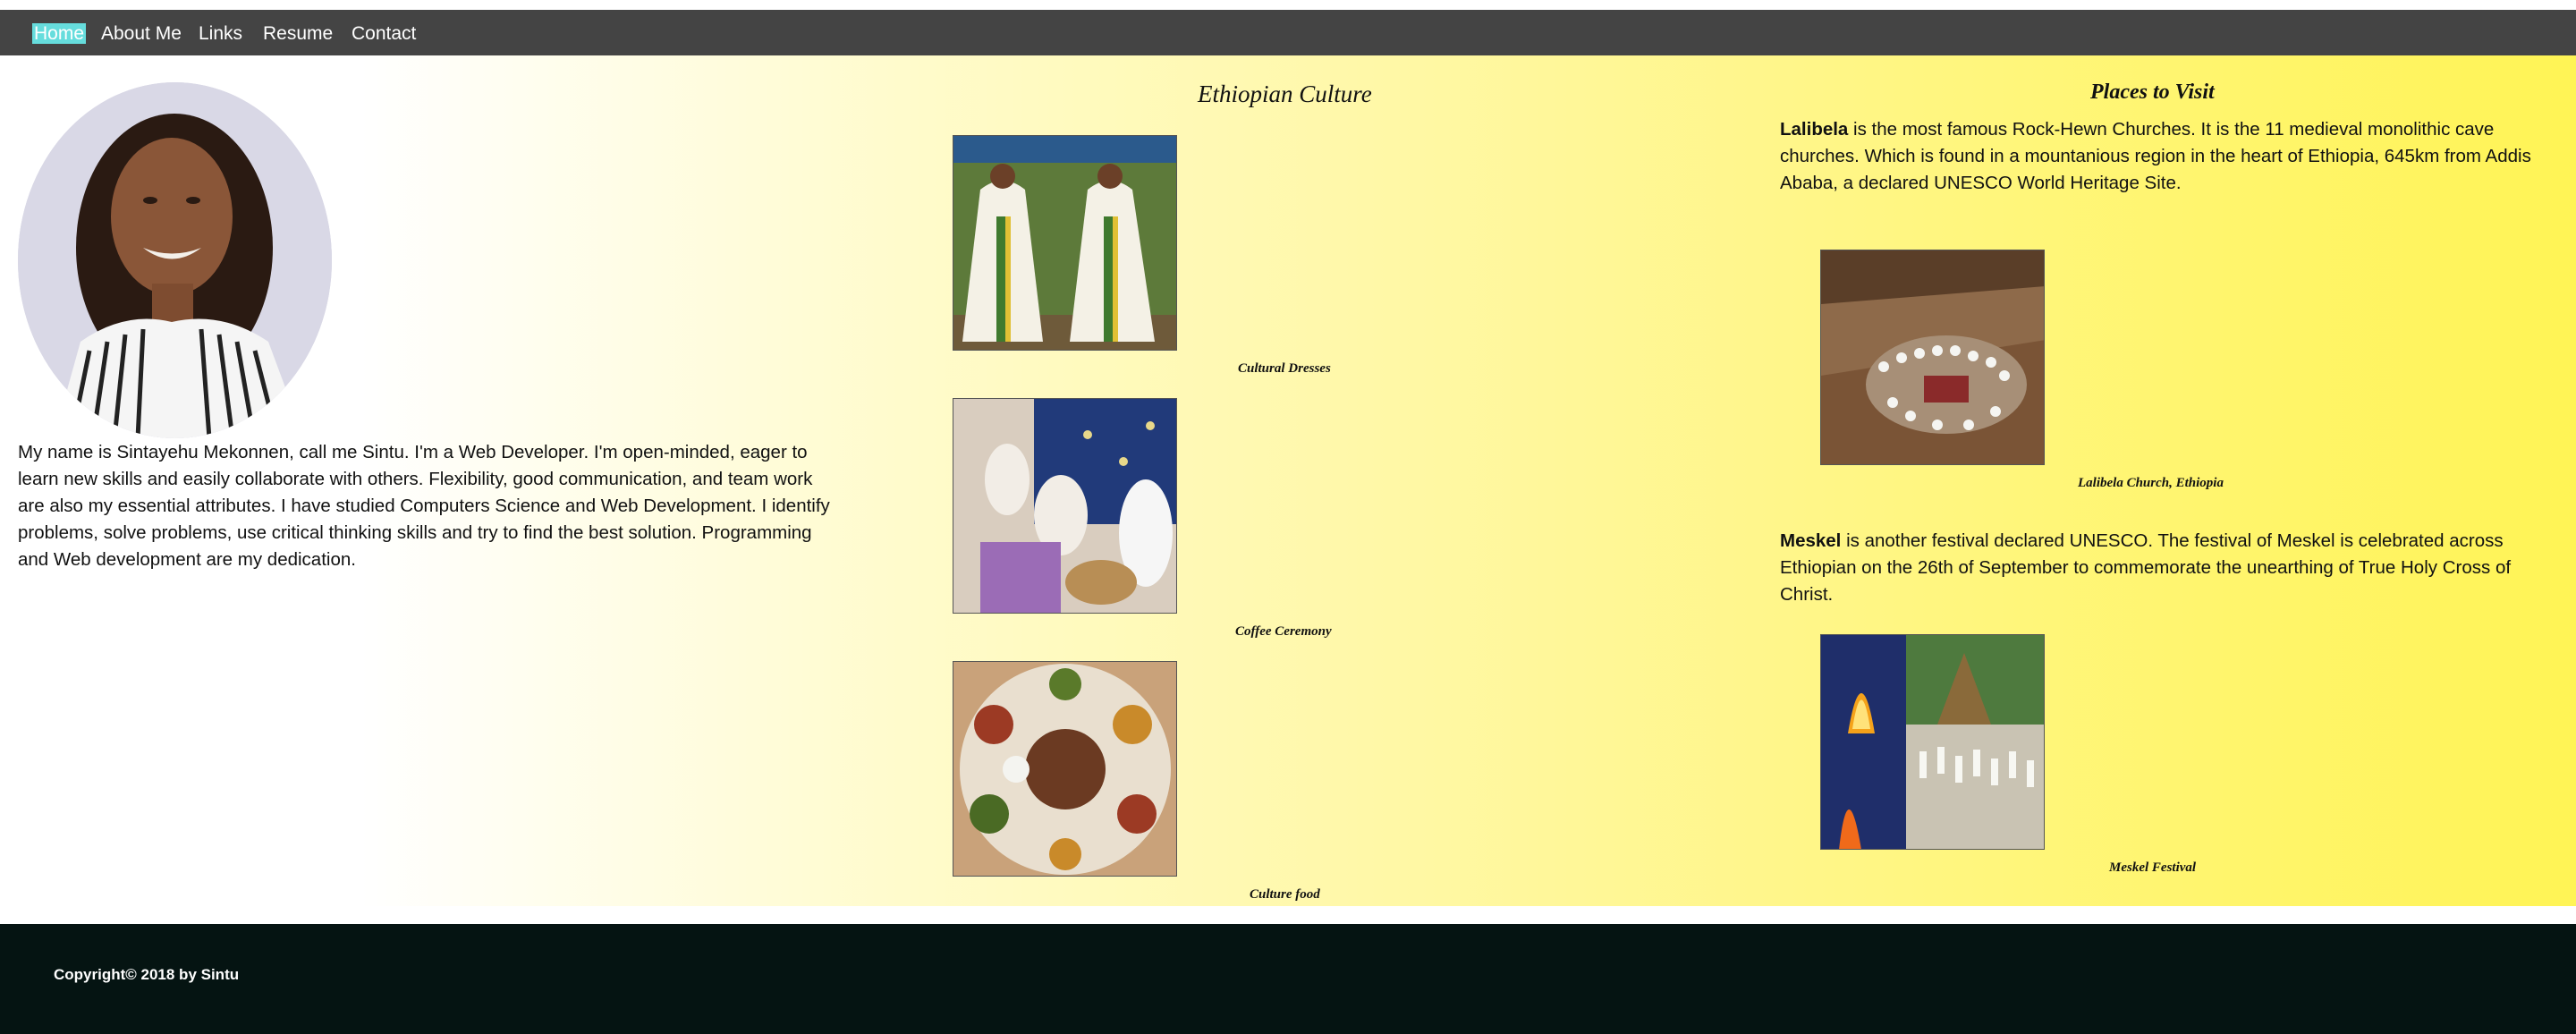  What do you see at coordinates (2153, 868) in the screenshot?
I see `meskel-caption: Meskel Festival` at bounding box center [2153, 868].